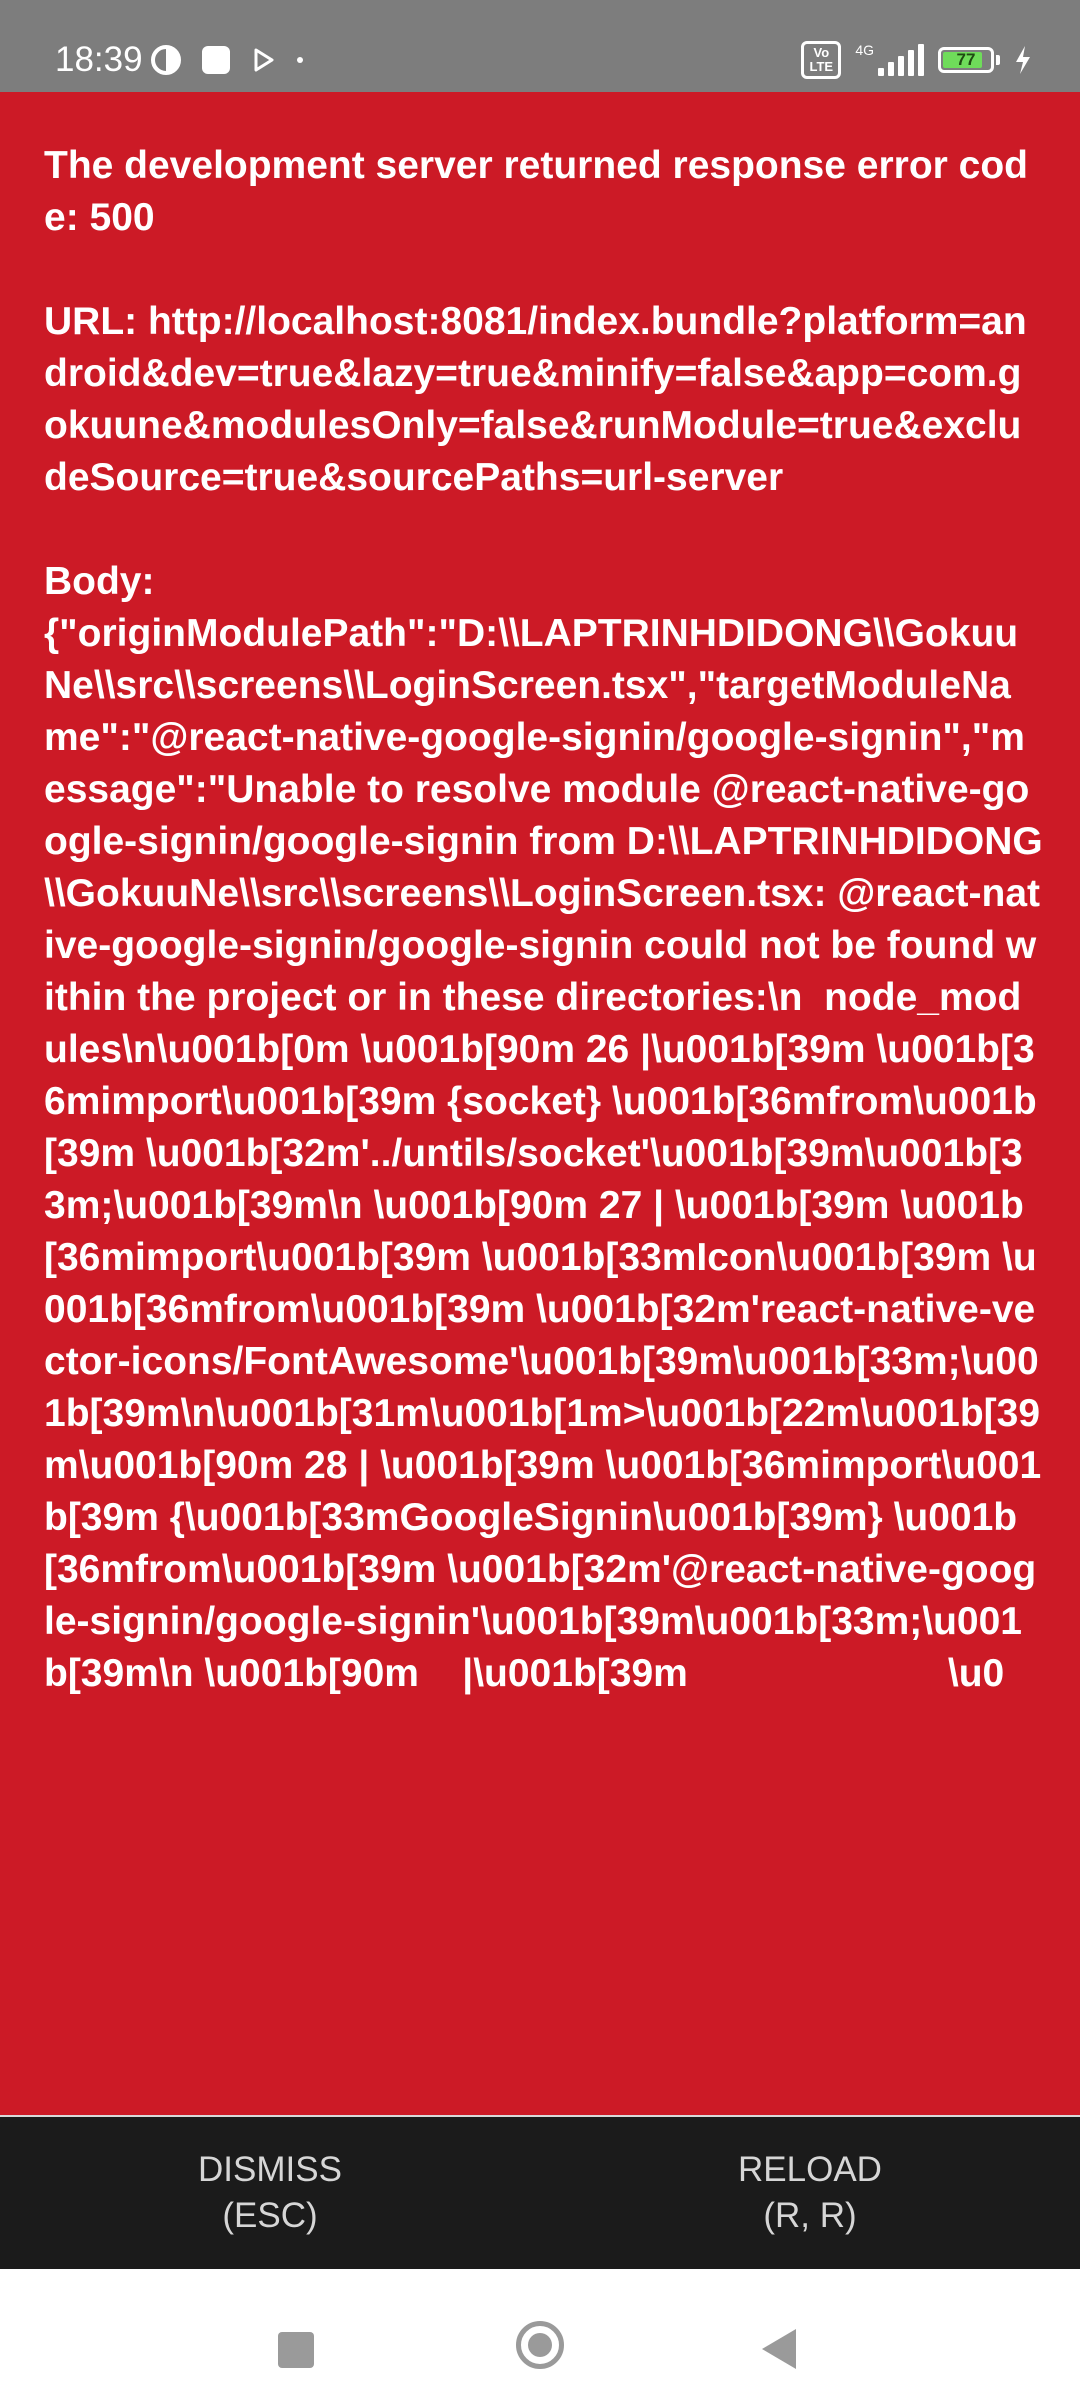  Describe the element at coordinates (270, 2193) in the screenshot. I see `dismiss-button: DISMISS (ESC)` at that location.